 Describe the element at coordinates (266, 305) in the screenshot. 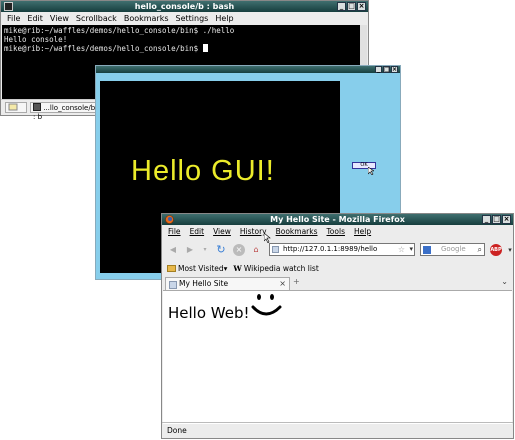

I see `smiley-face-icon` at that location.